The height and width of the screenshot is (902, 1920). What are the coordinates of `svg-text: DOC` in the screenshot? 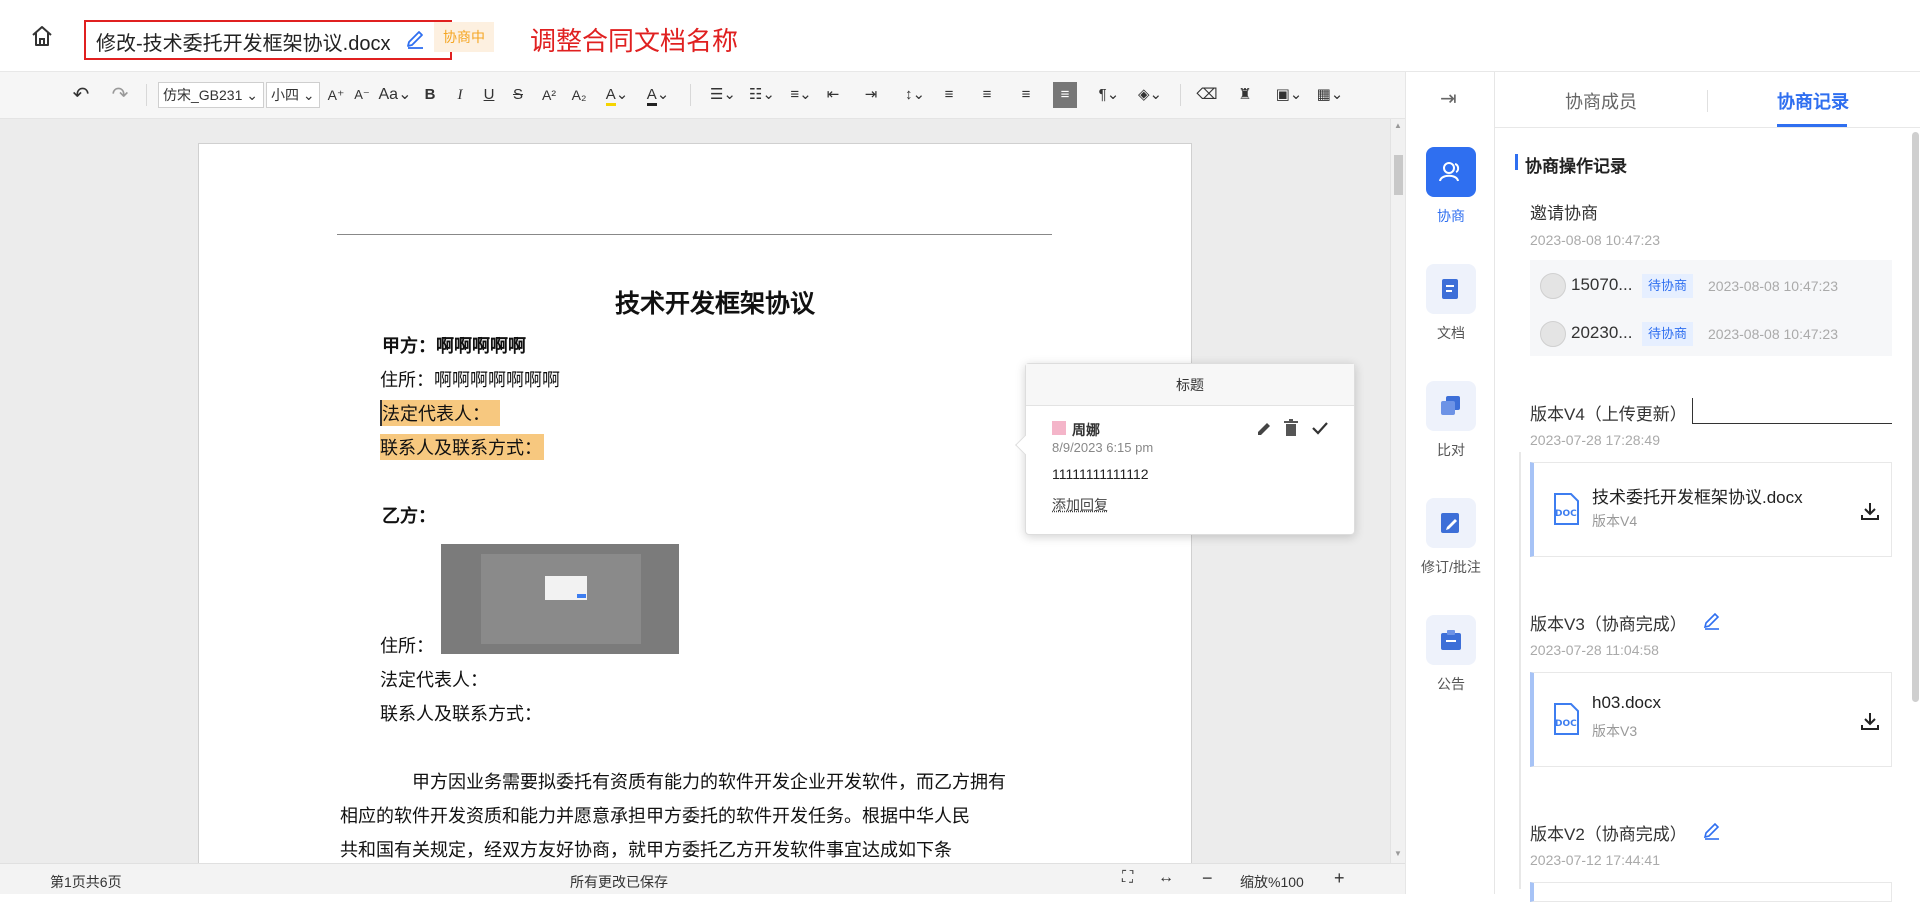 It's located at (1566, 724).